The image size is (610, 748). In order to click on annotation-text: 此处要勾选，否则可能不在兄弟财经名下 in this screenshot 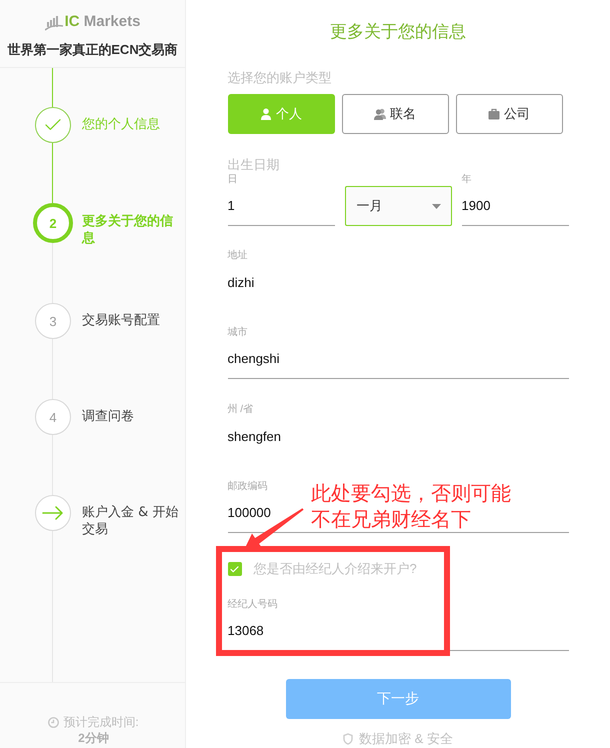, I will do `click(411, 506)`.